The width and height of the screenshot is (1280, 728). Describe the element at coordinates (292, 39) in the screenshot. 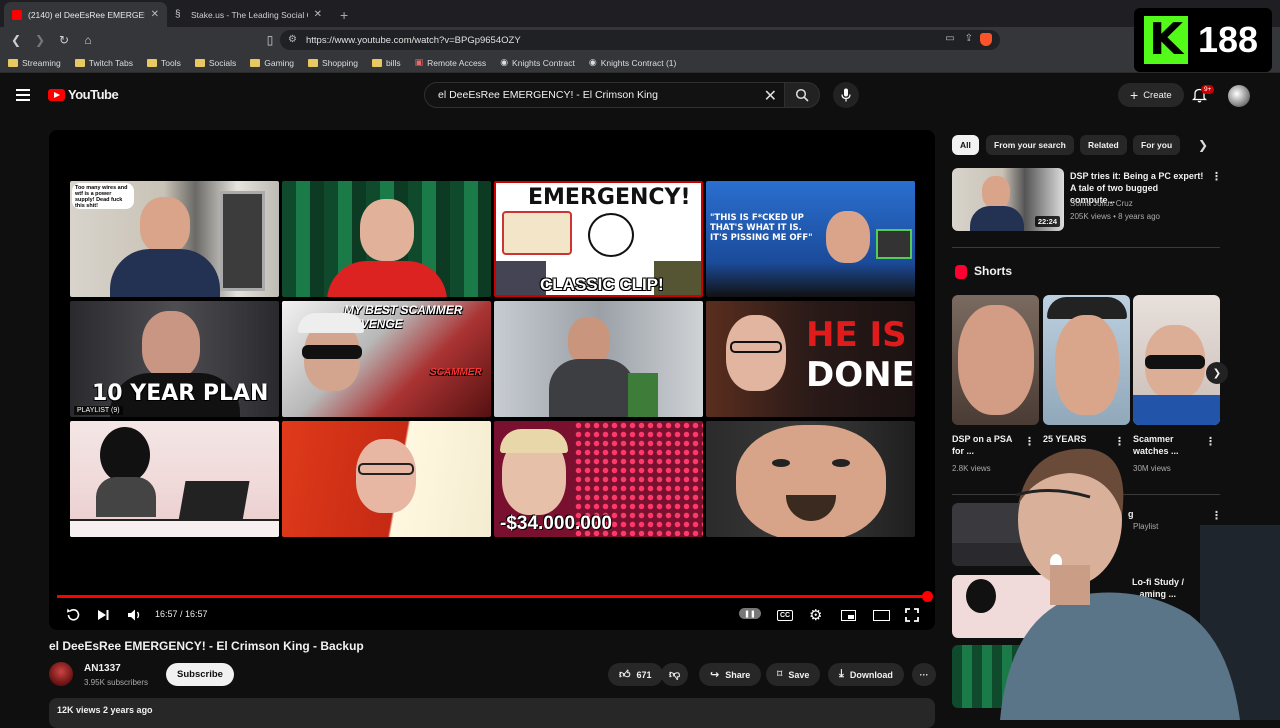

I see `site-info-icon: ⚙` at that location.